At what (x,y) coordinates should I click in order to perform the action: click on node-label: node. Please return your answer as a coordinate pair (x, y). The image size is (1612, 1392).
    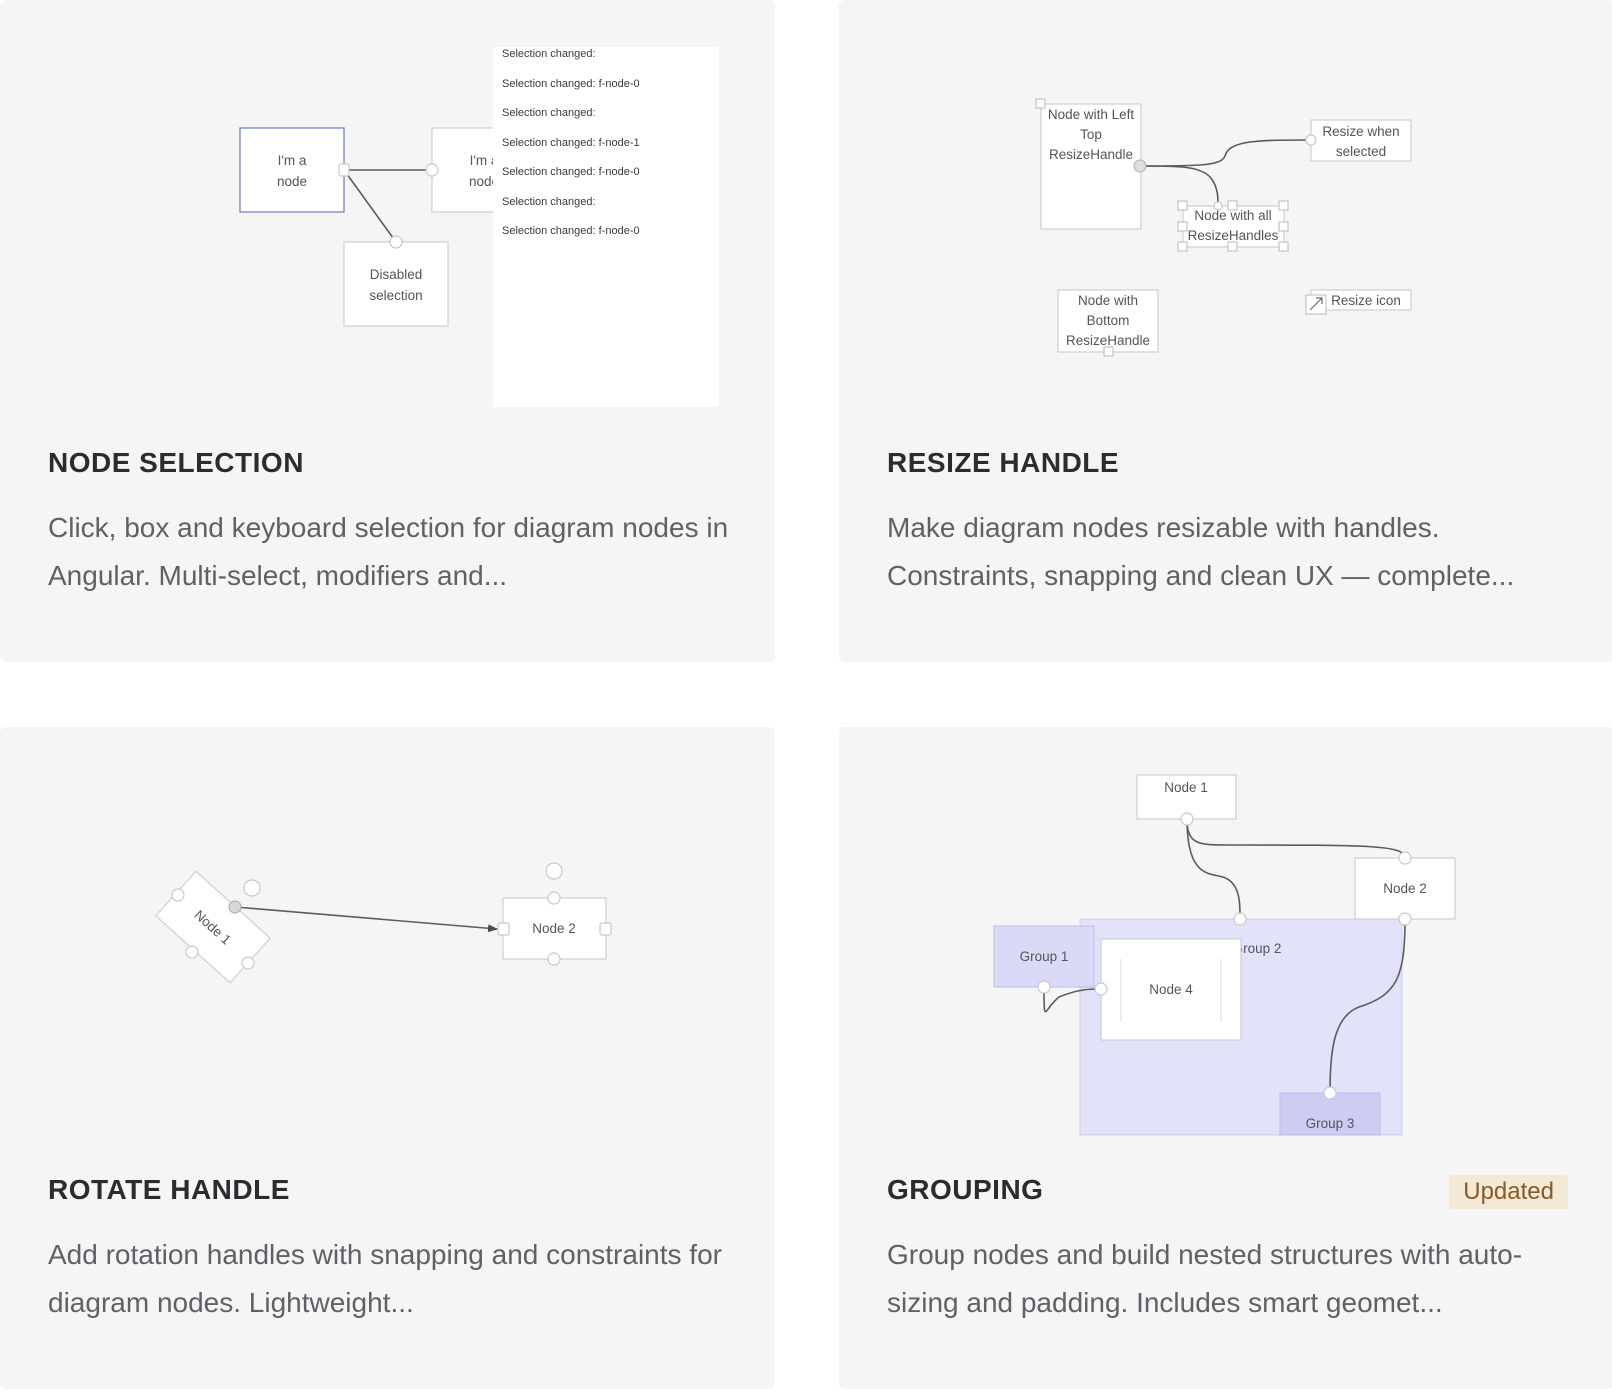
    Looking at the image, I should click on (292, 181).